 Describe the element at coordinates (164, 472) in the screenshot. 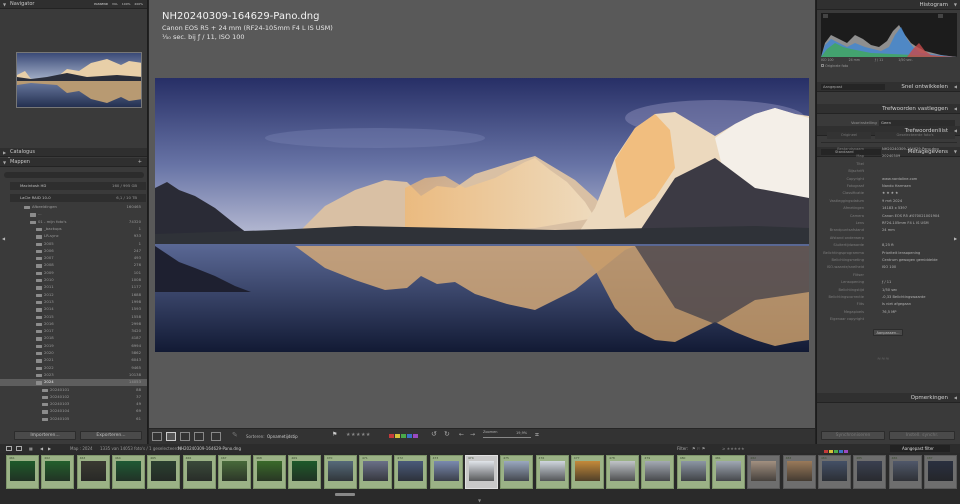

I see `filmstrip-thumbnail: 465` at that location.